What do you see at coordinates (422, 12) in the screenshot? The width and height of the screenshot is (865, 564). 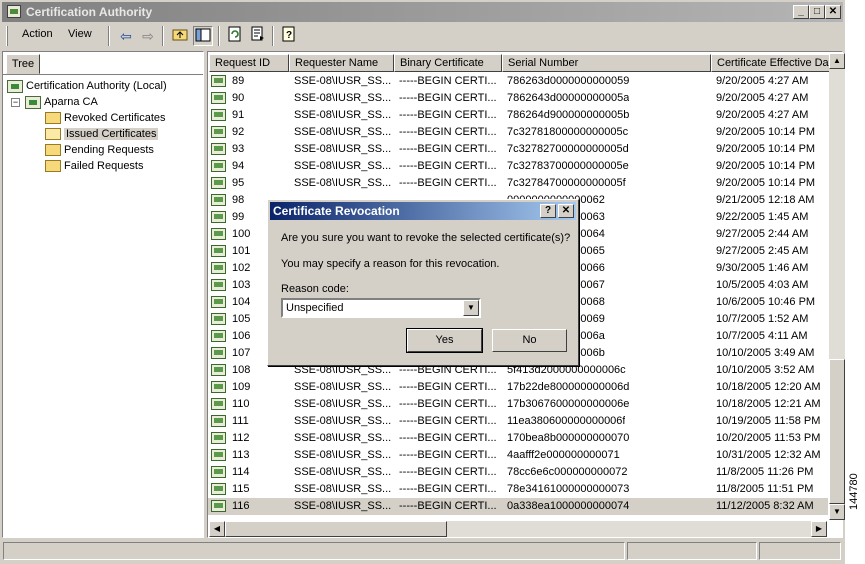 I see `title-bar: Certification Authority _ □ ✕` at bounding box center [422, 12].